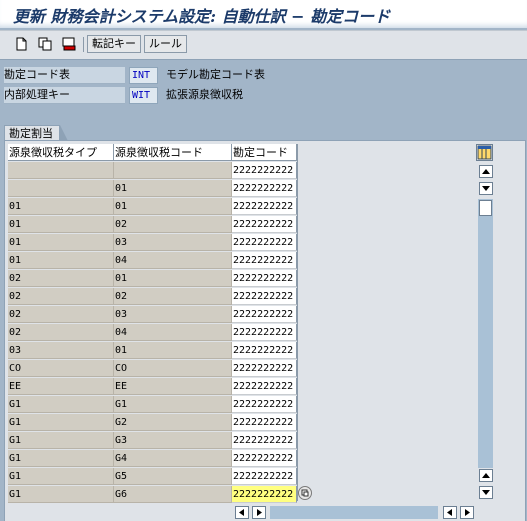  What do you see at coordinates (36, 133) in the screenshot?
I see `account-assignment-tab: 勘定割当` at bounding box center [36, 133].